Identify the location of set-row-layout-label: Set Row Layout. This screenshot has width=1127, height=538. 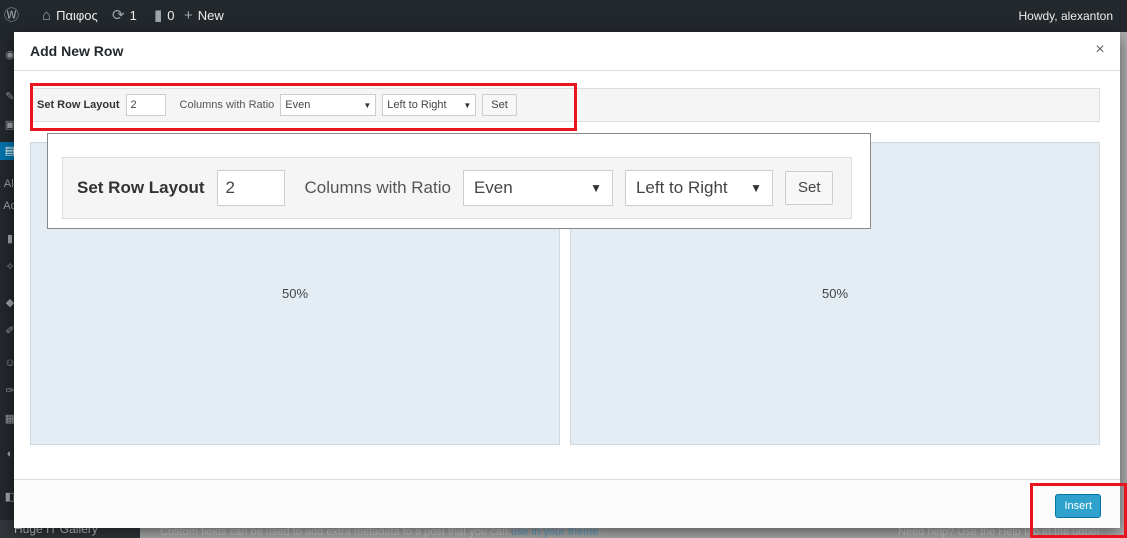
(141, 187).